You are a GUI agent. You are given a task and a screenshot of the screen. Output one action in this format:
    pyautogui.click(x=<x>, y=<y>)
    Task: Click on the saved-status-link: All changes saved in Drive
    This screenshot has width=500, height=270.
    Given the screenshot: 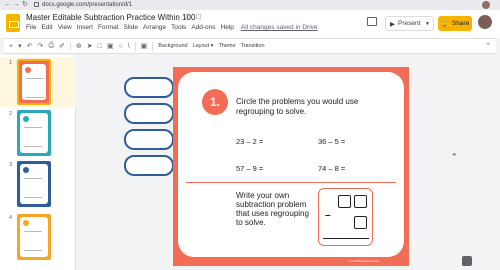 What is the action you would take?
    pyautogui.click(x=279, y=27)
    